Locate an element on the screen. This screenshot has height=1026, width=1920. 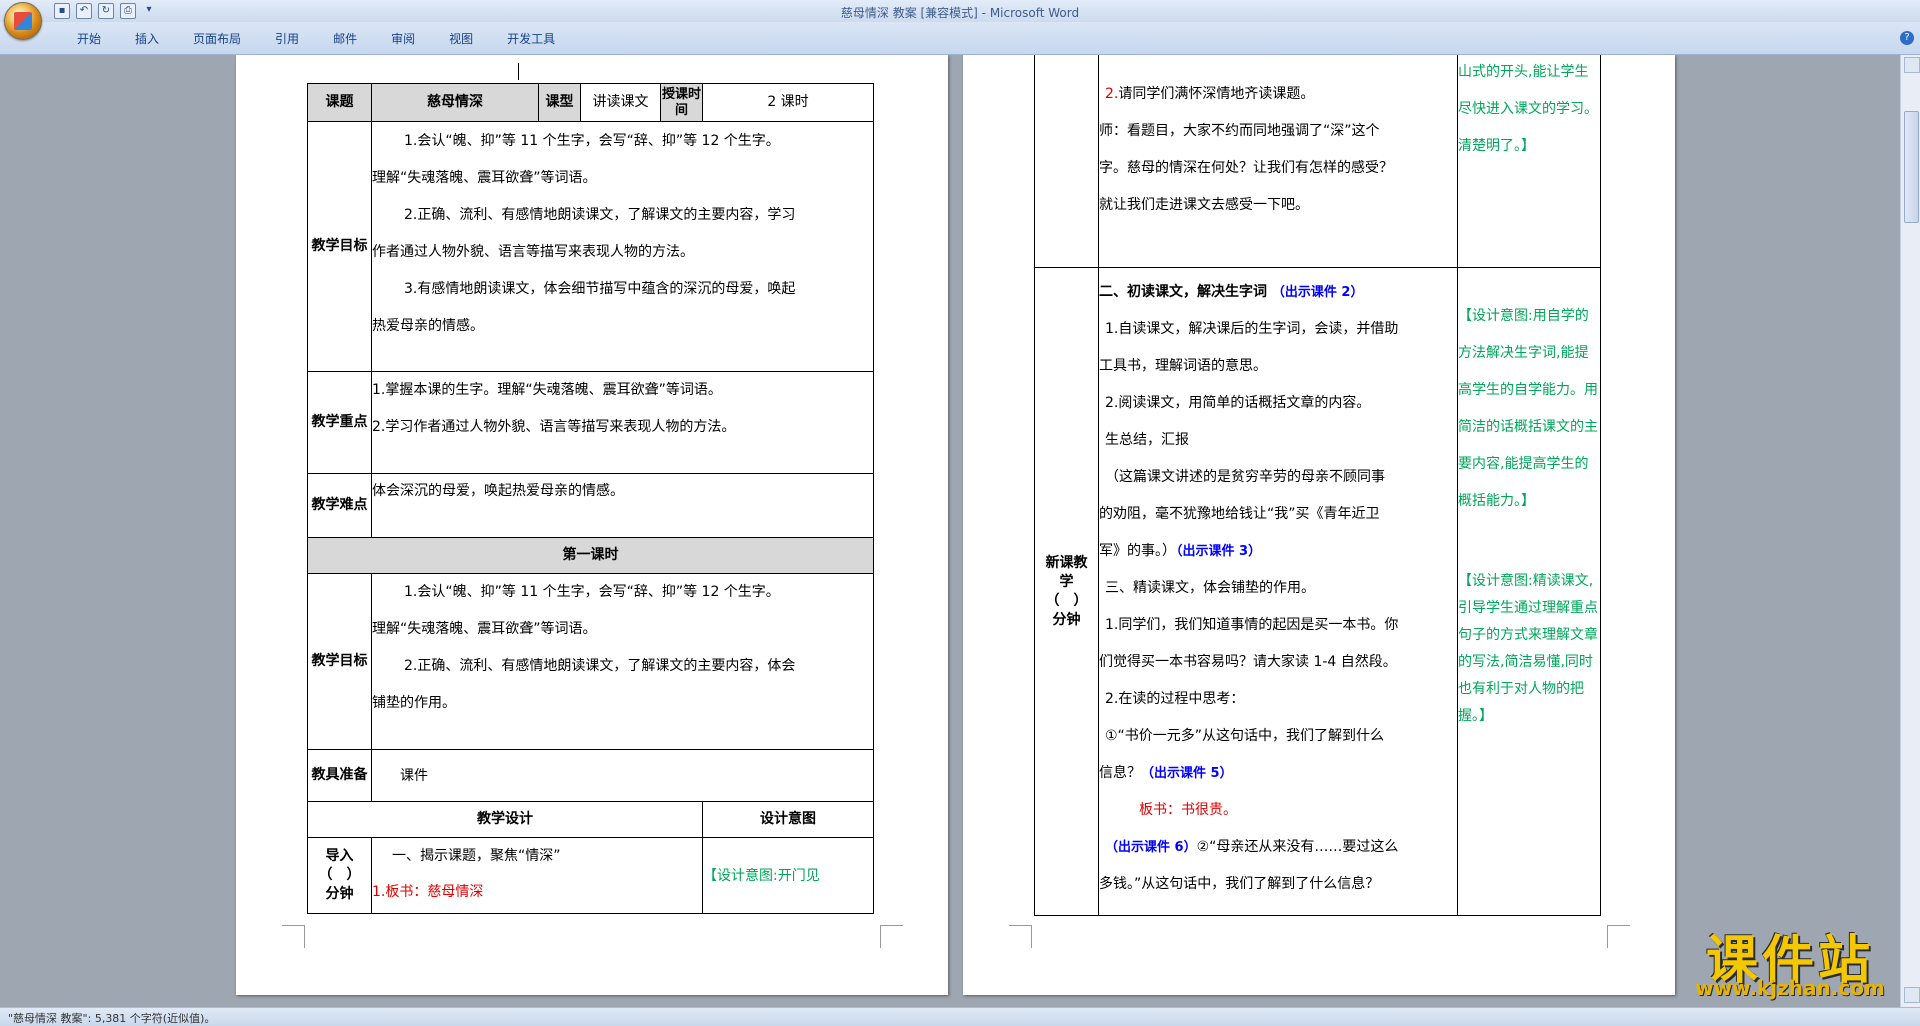
intent-header: 设计意图 is located at coordinates (788, 819).